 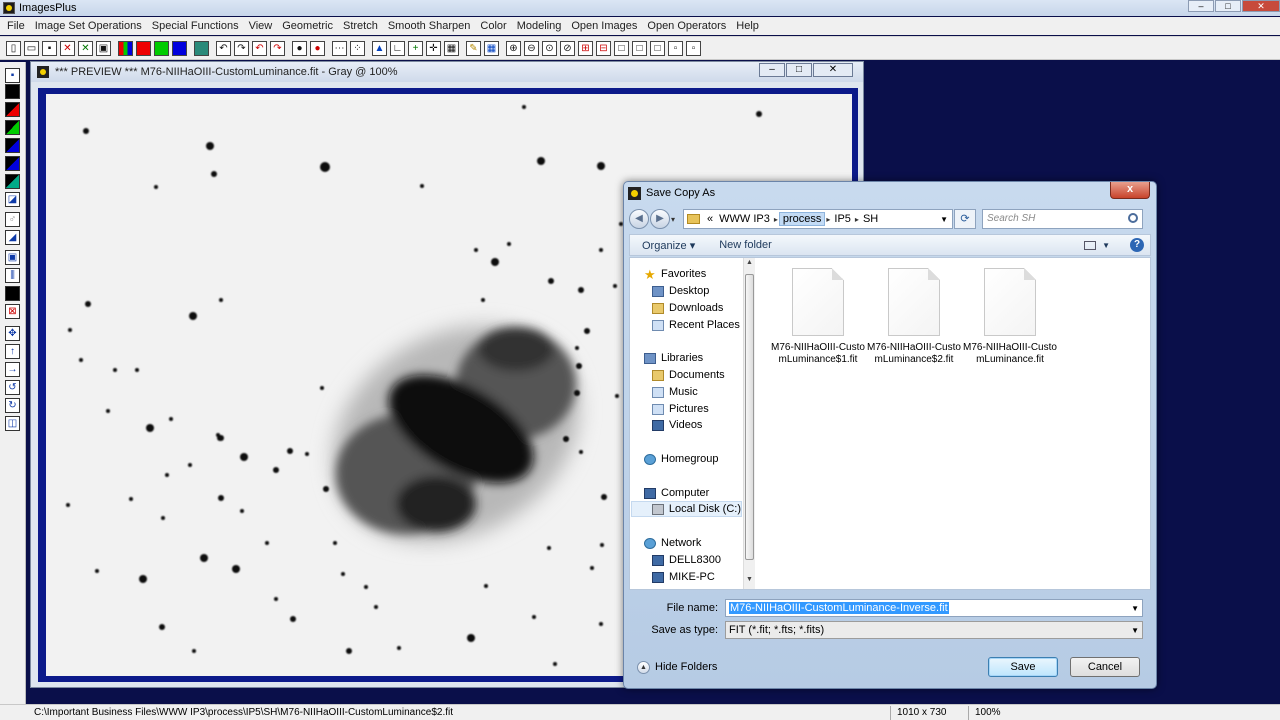 I want to click on flip-icon: ◫, so click(x=12, y=423).